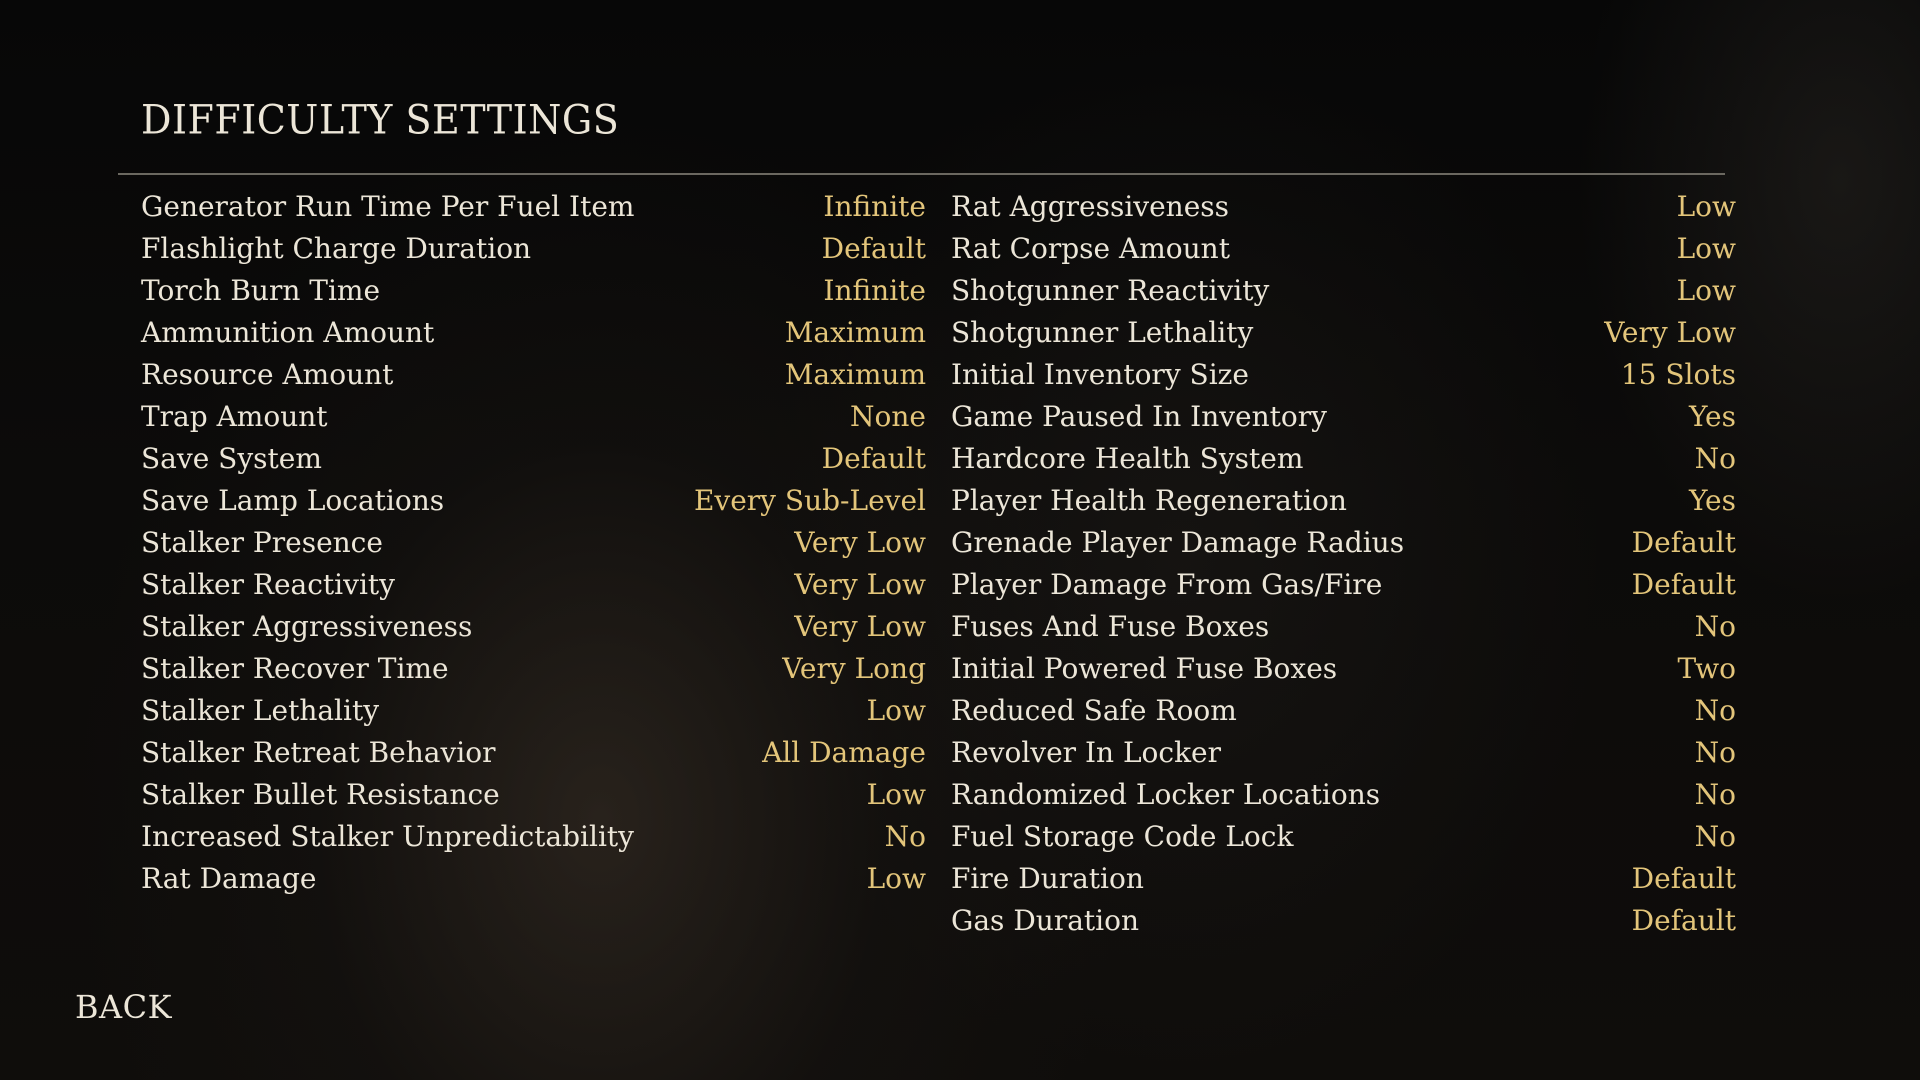 The width and height of the screenshot is (1920, 1080). I want to click on setting-row: Increased Stalker Unpredictability No, so click(533, 837).